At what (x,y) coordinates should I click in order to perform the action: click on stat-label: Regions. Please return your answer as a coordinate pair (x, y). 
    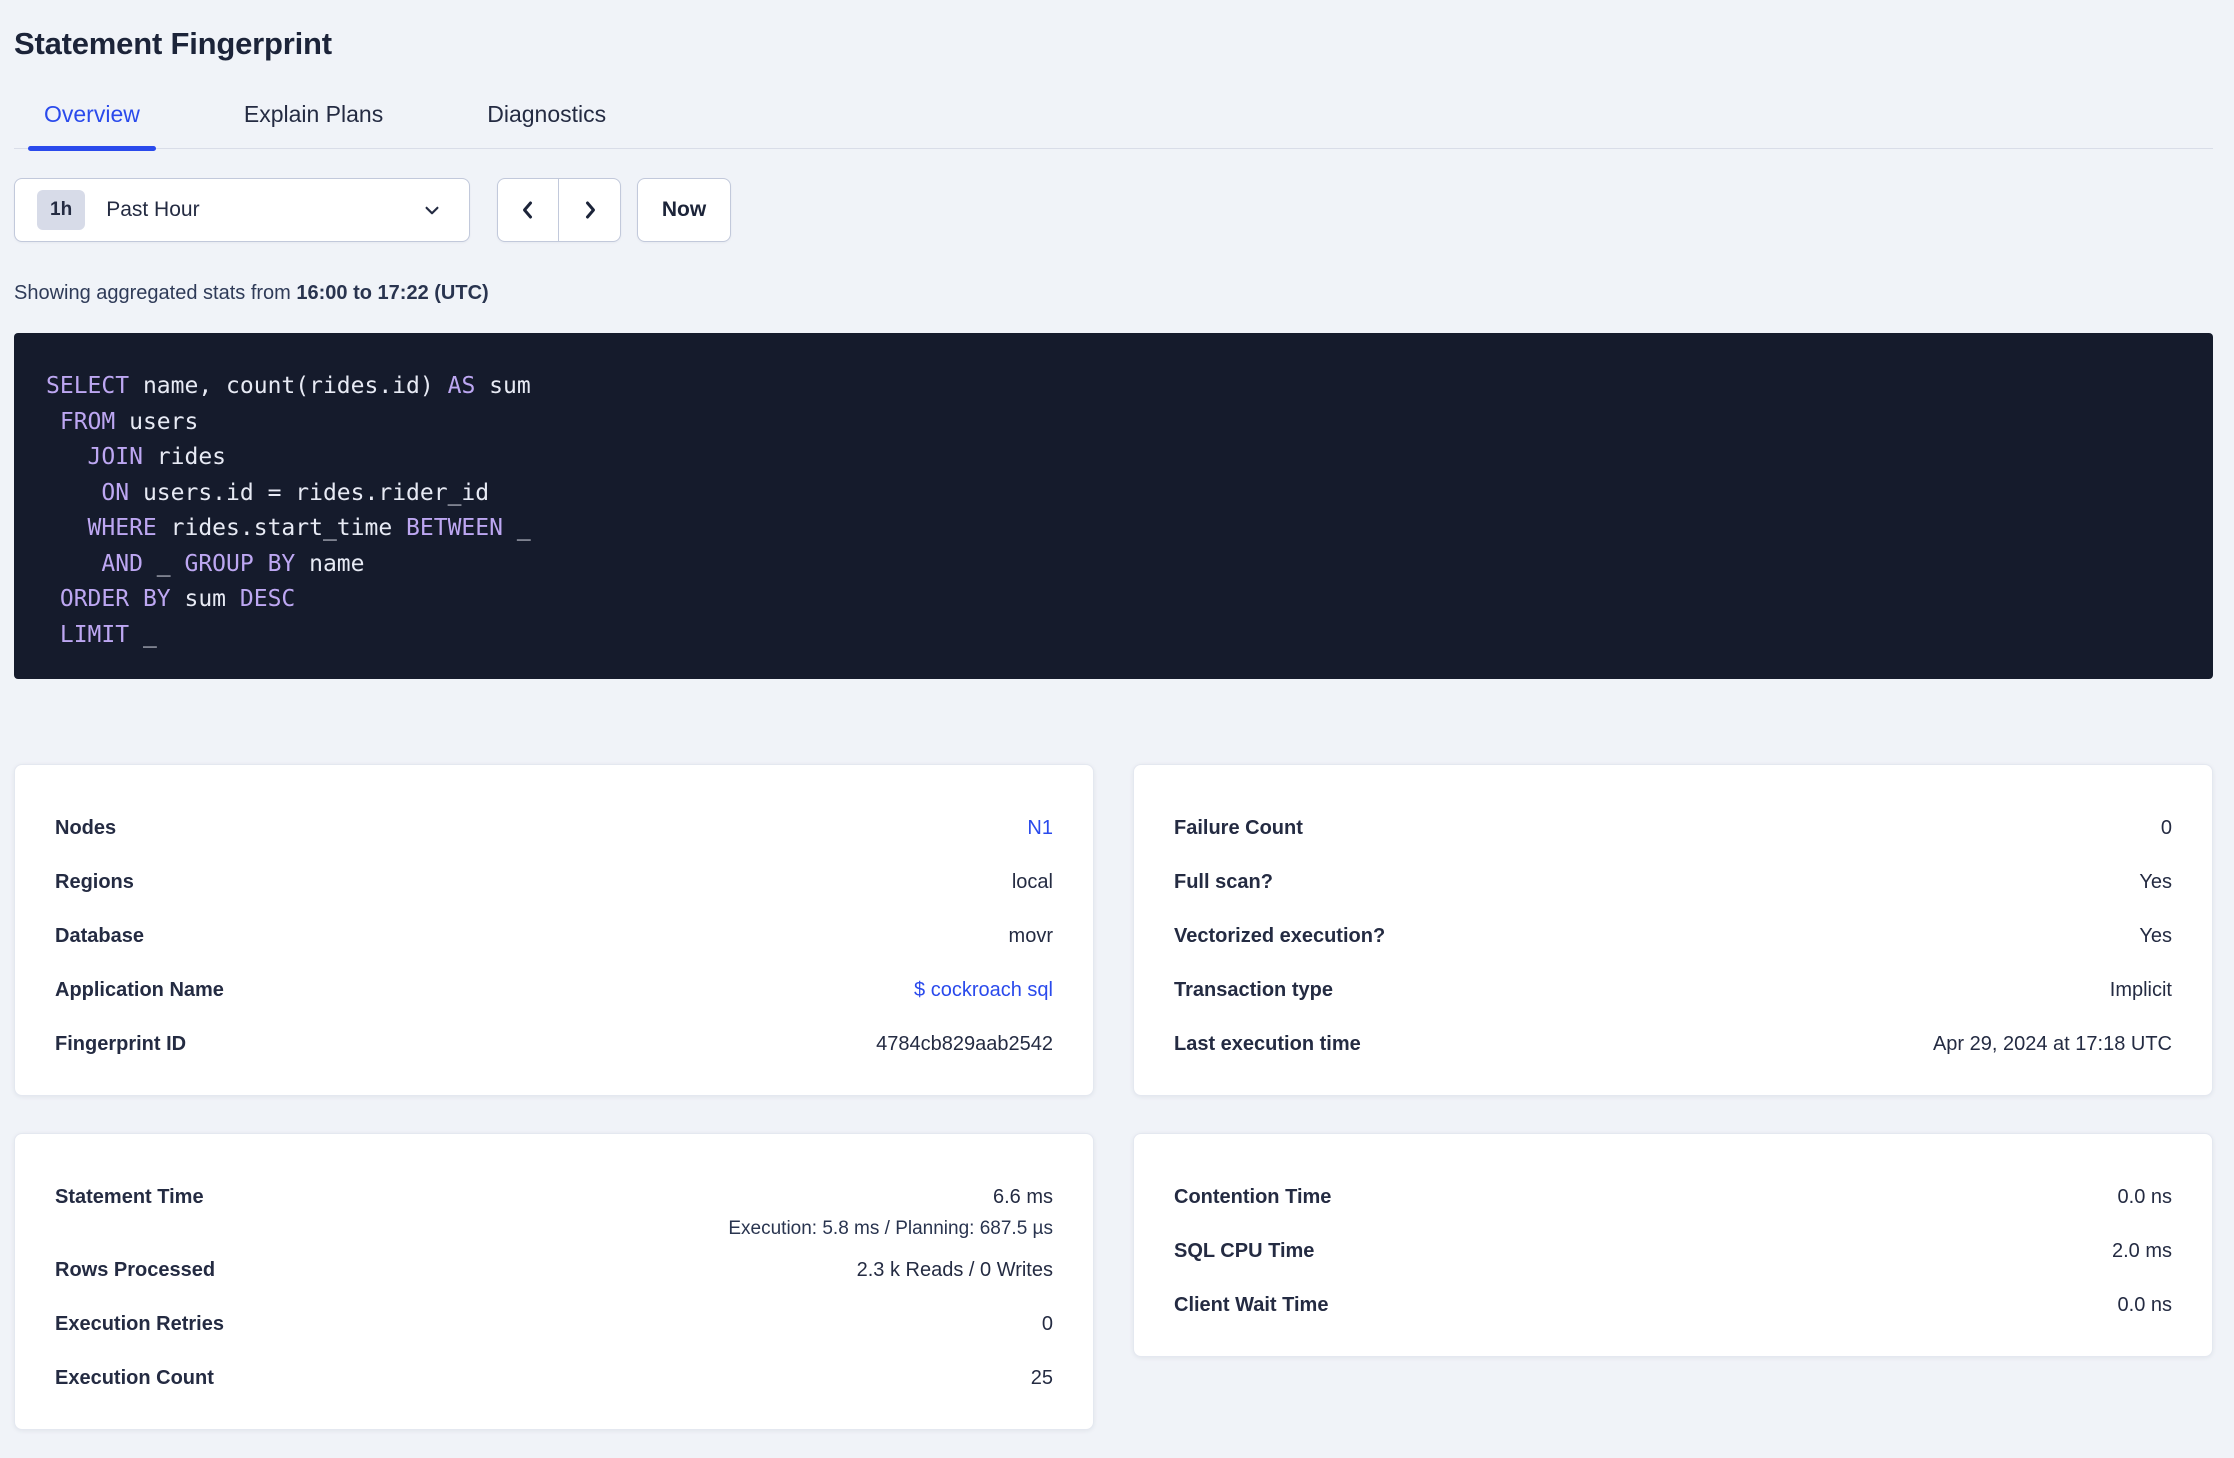
    Looking at the image, I should click on (94, 881).